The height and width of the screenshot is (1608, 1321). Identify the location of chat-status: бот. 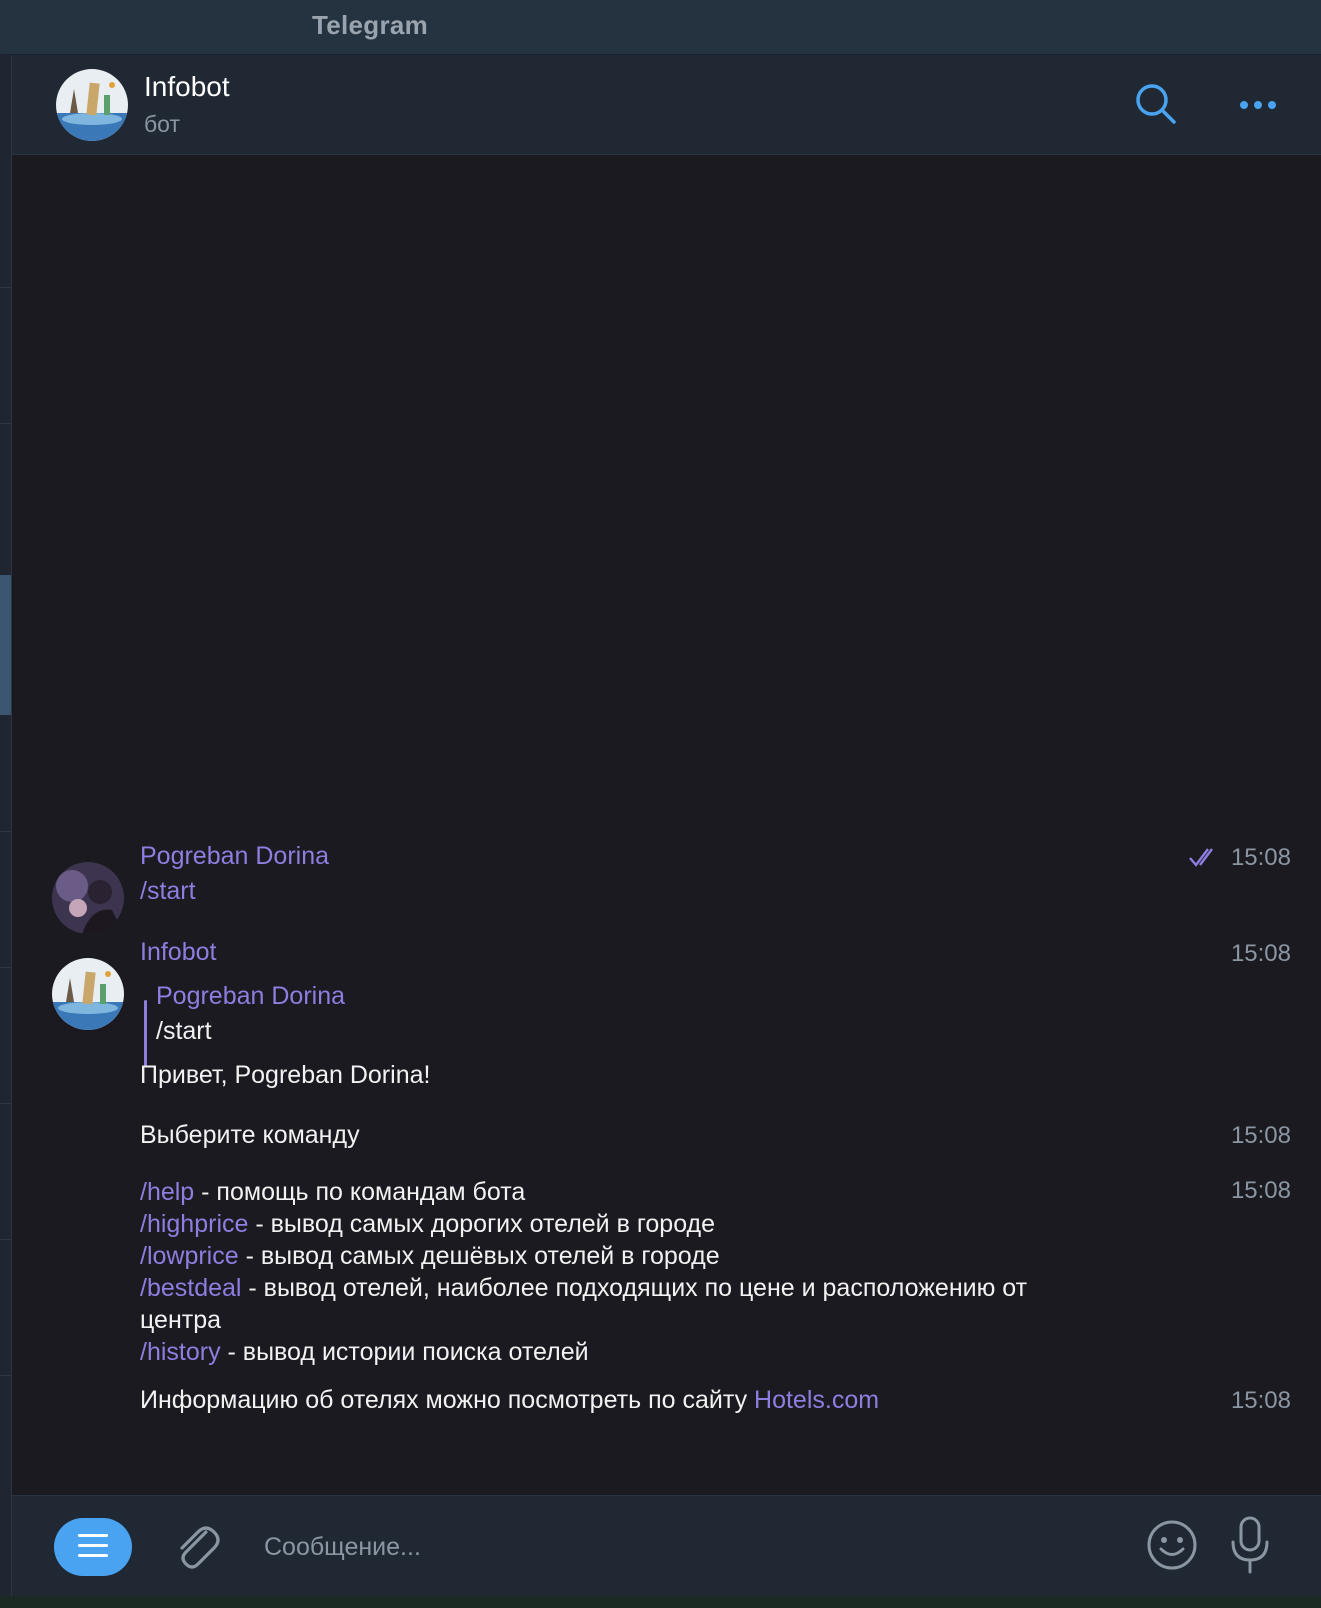
(162, 124).